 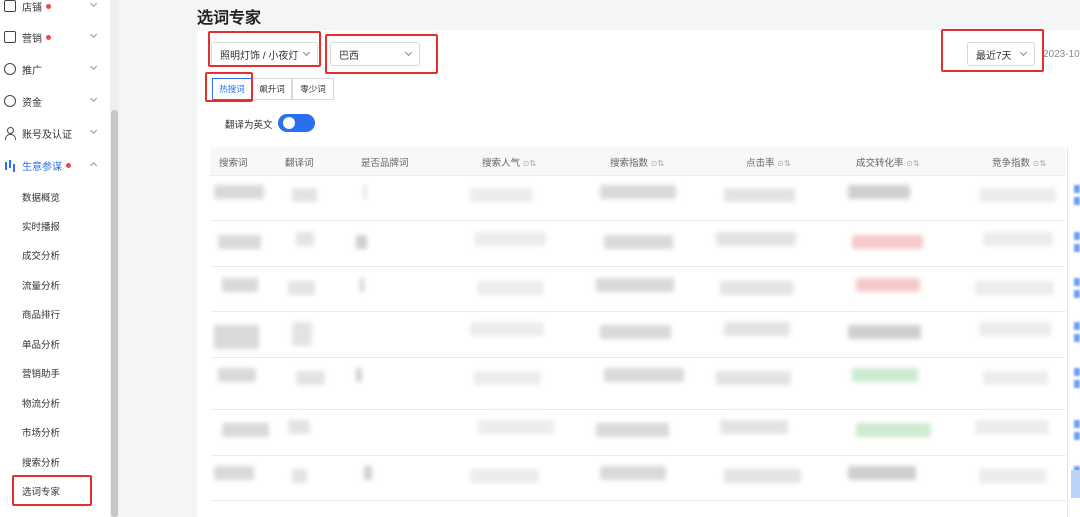 I want to click on sidebar-subitem: 搜索分析, so click(x=41, y=462).